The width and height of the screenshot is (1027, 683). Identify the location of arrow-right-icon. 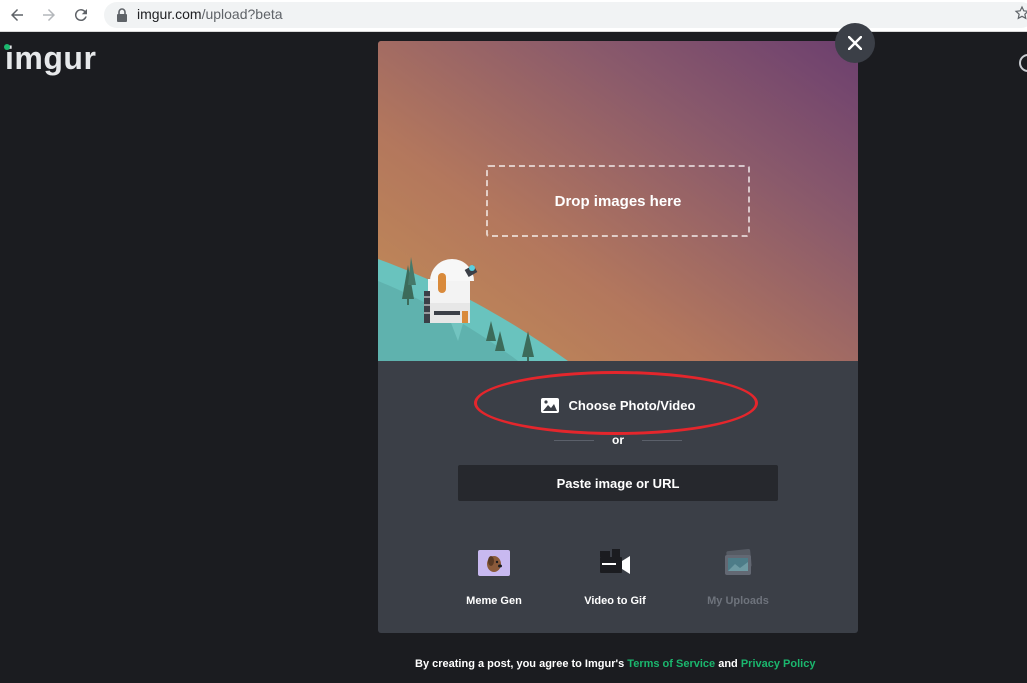
(49, 15).